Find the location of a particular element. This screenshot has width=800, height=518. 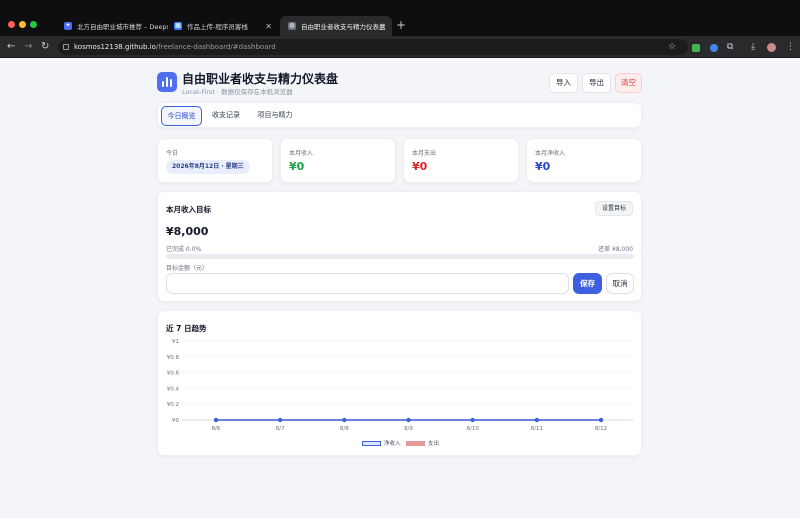

goal-remaining-text: 还差 ¥8,000 is located at coordinates (615, 249).